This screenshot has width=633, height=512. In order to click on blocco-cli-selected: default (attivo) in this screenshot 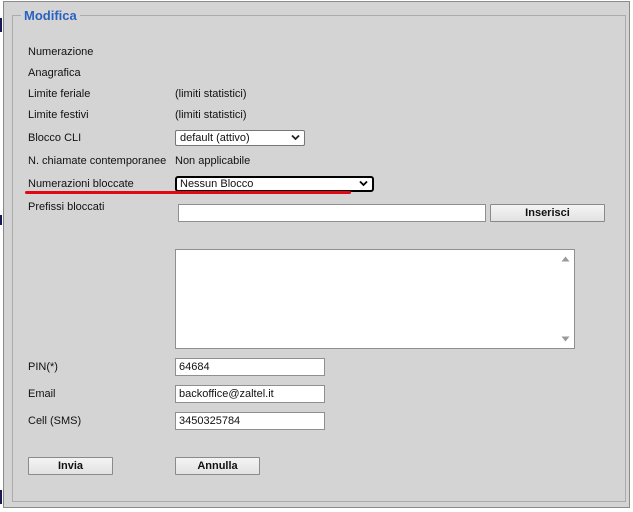, I will do `click(215, 138)`.